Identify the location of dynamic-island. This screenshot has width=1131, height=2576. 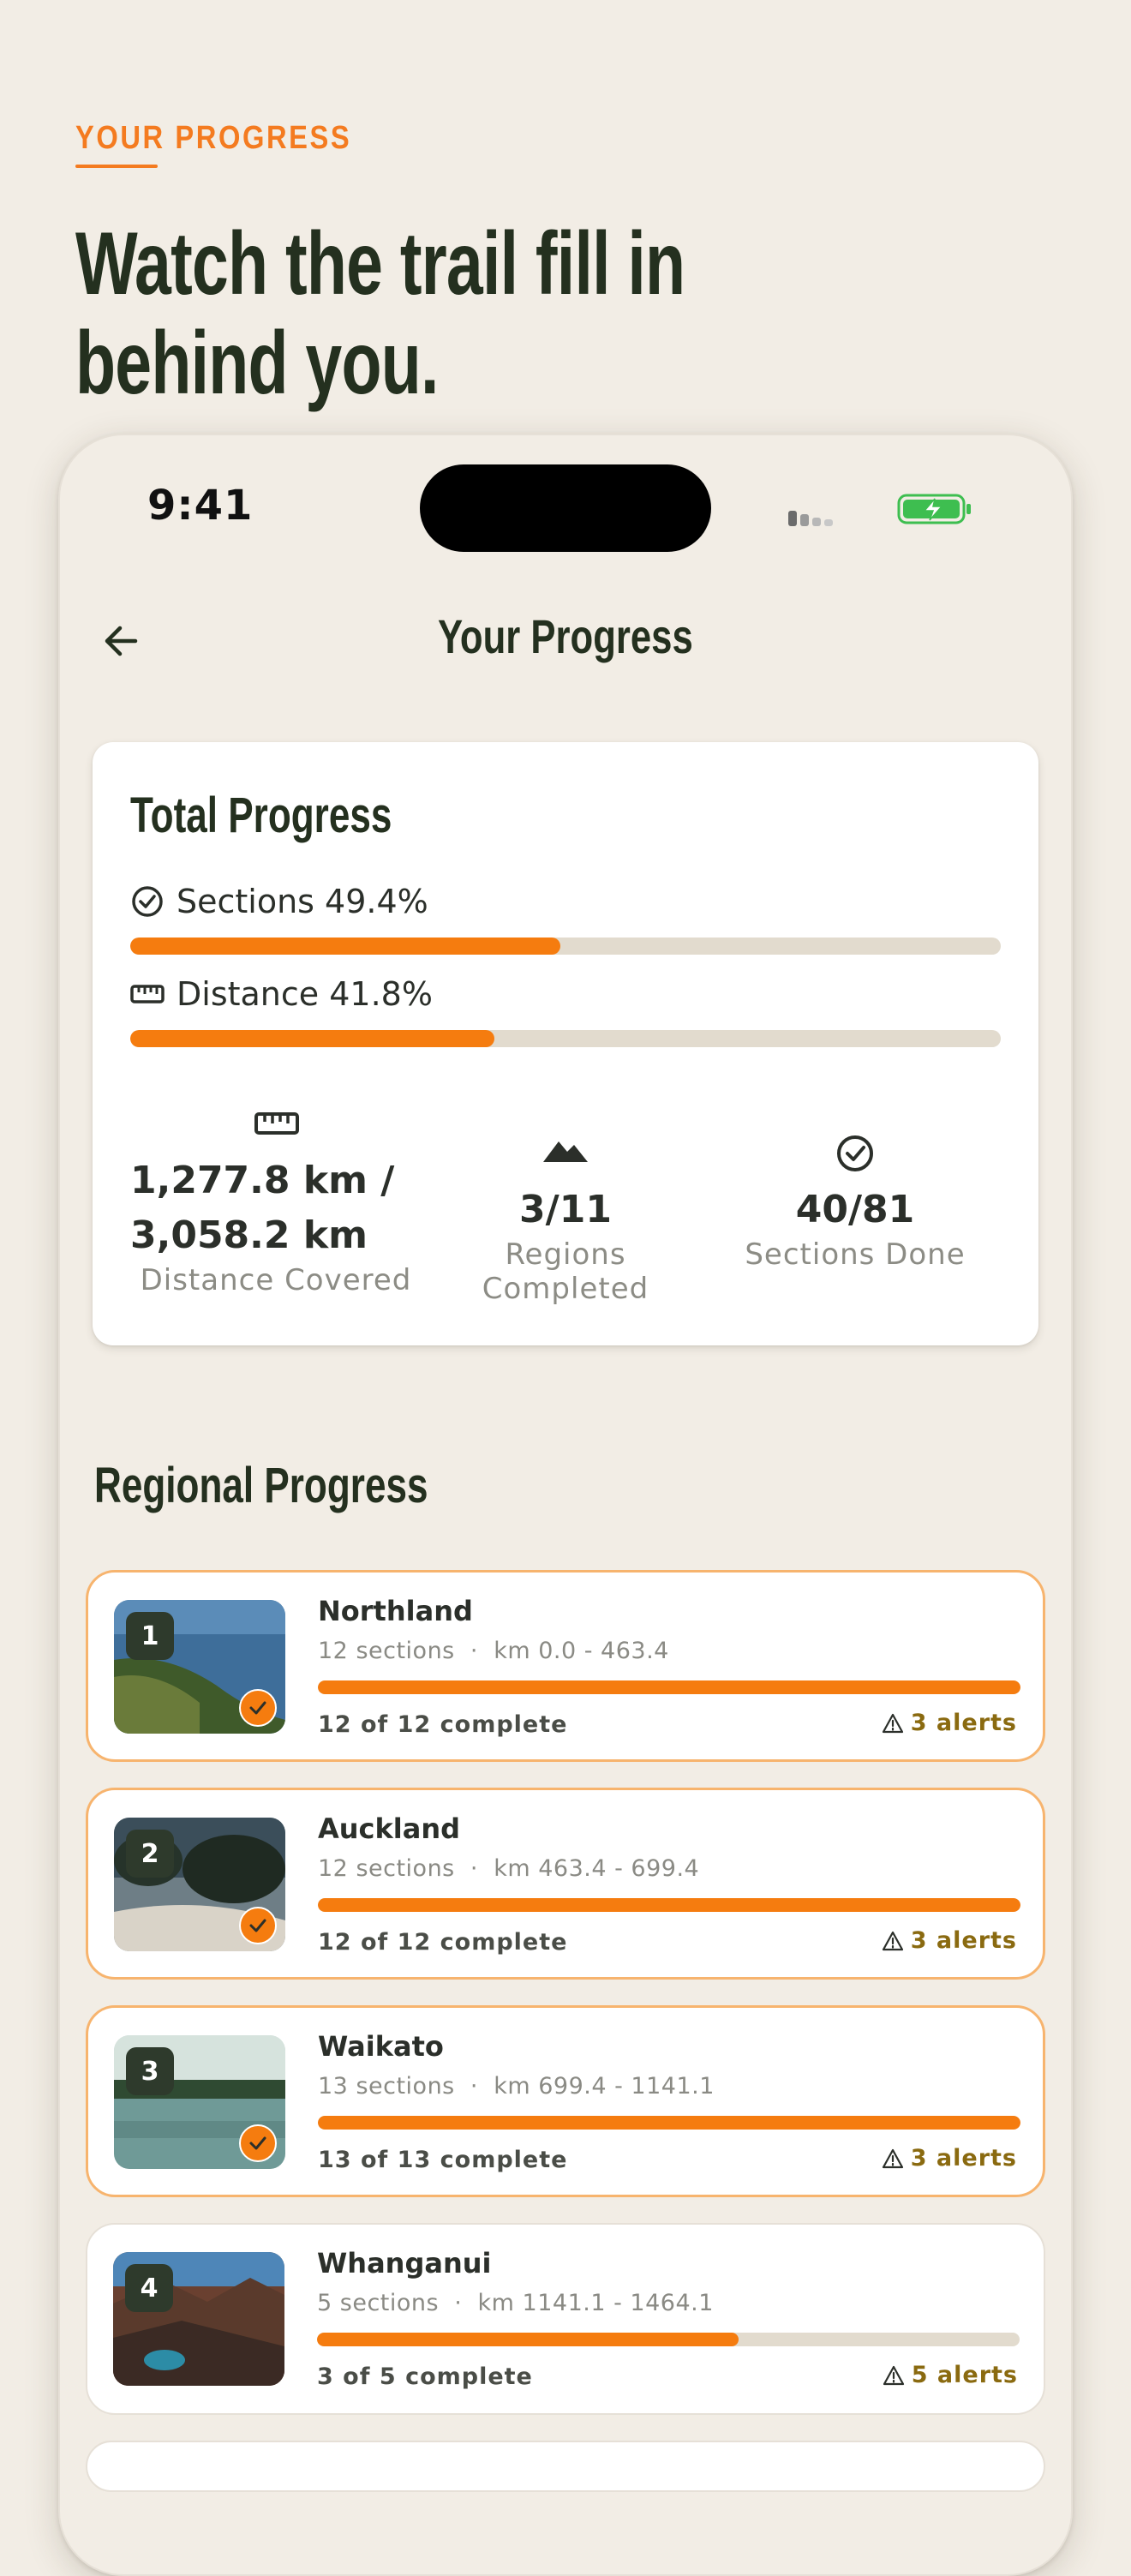
(565, 508).